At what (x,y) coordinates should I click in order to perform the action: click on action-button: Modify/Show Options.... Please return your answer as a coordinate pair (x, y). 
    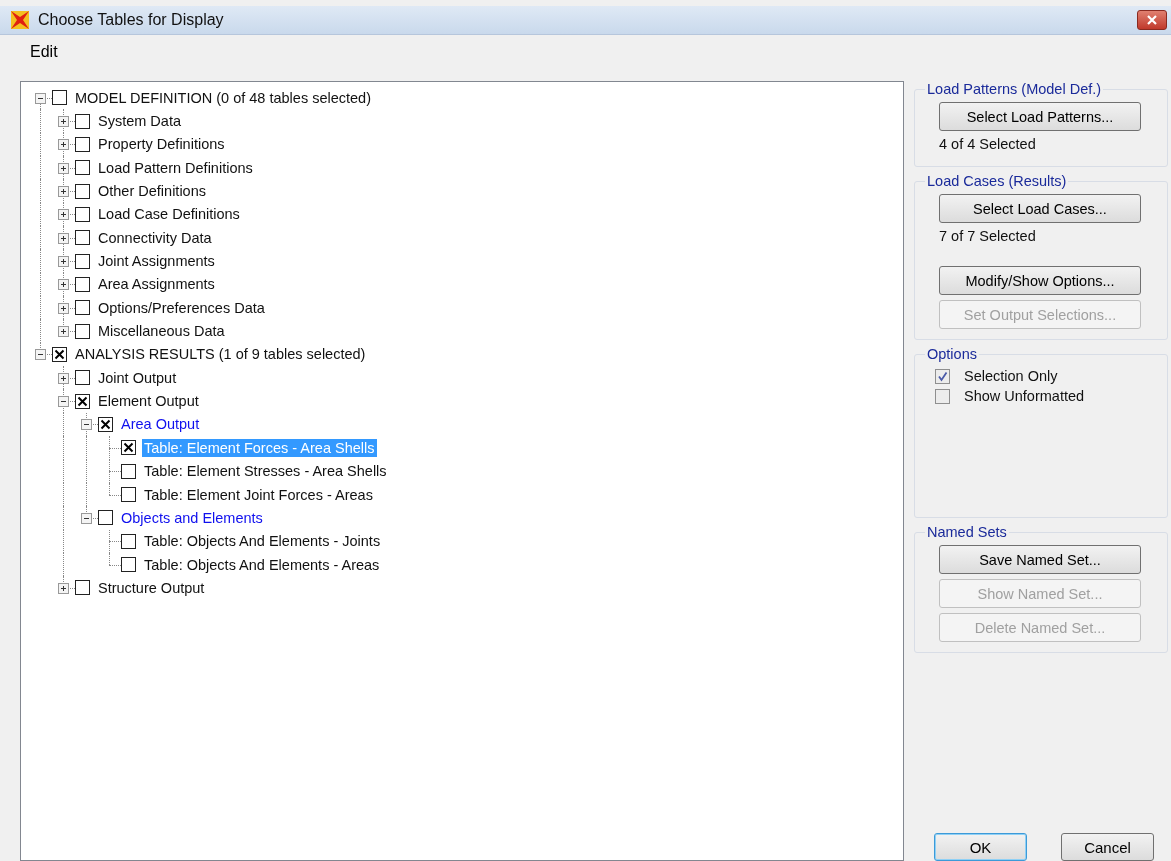
    Looking at the image, I should click on (1040, 280).